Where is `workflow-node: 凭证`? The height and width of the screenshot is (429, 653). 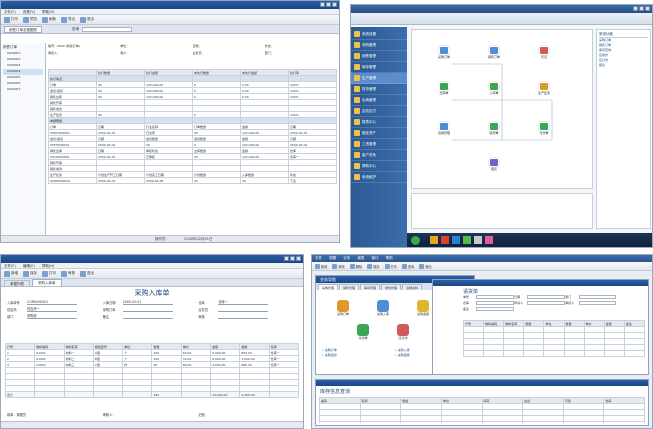 workflow-node: 凭证 is located at coordinates (544, 52).